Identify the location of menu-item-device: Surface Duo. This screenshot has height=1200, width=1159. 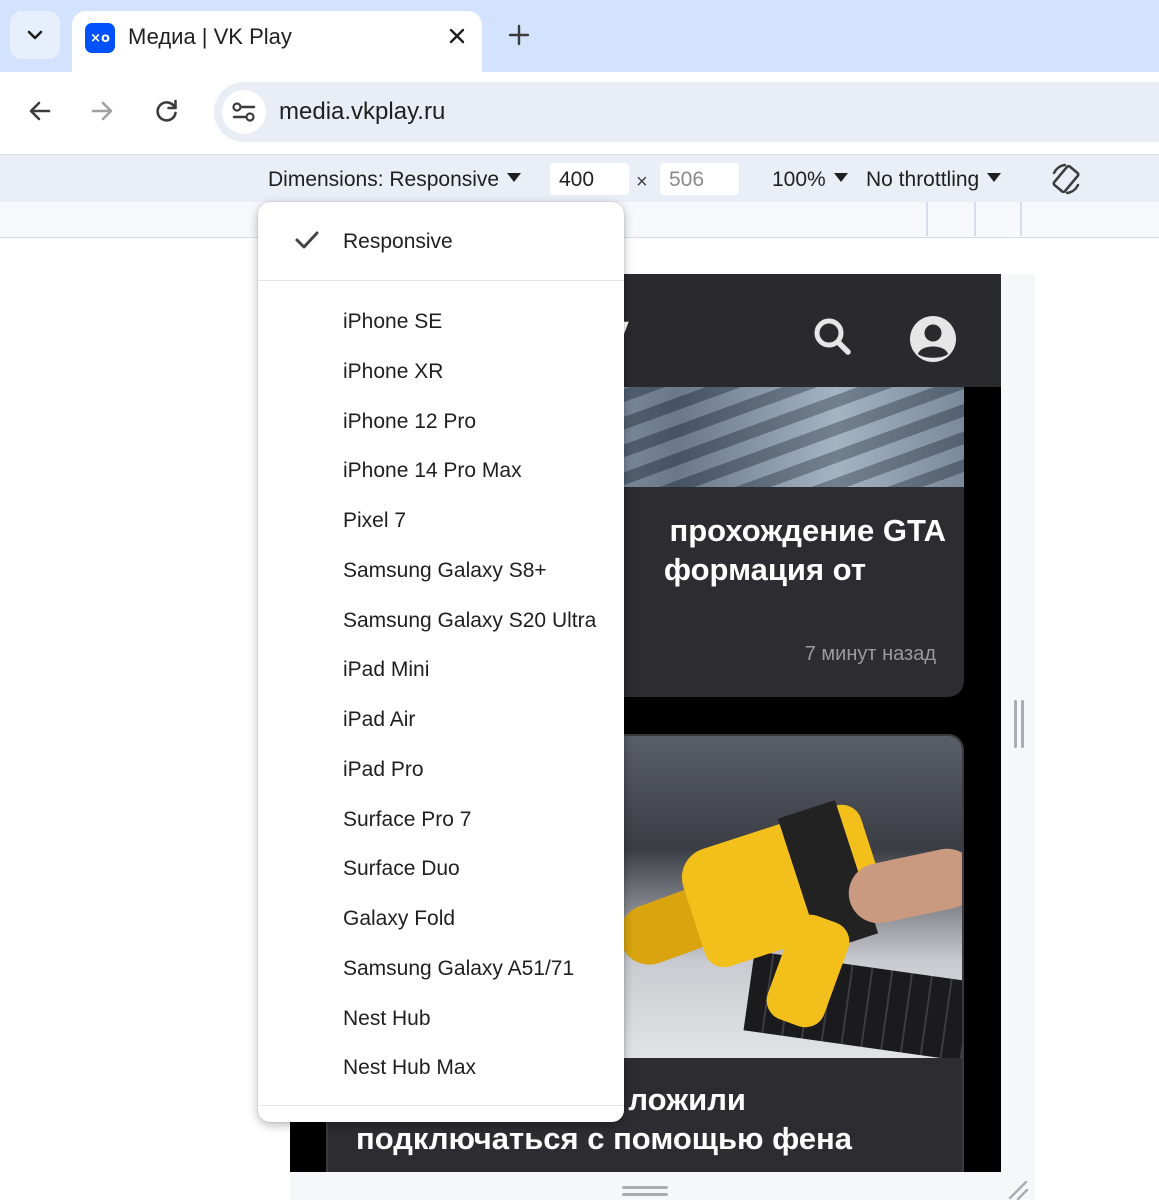
(401, 869).